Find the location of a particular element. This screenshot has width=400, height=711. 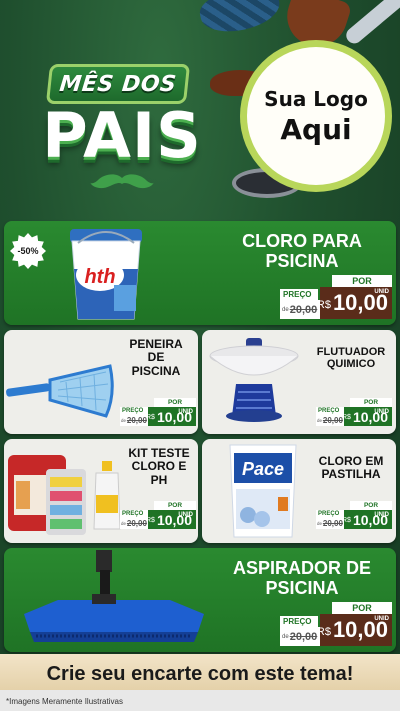

hth-brand: hth is located at coordinates (99, 277).